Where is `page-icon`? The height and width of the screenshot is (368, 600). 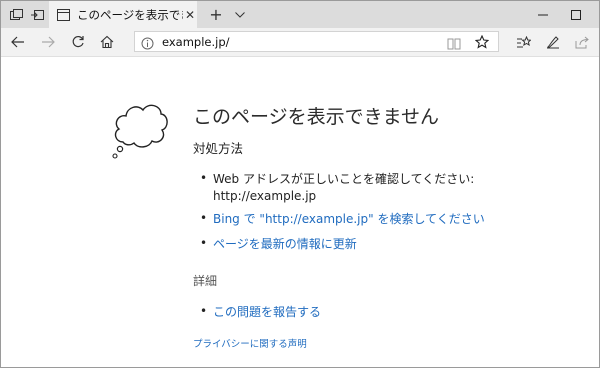 page-icon is located at coordinates (64, 15).